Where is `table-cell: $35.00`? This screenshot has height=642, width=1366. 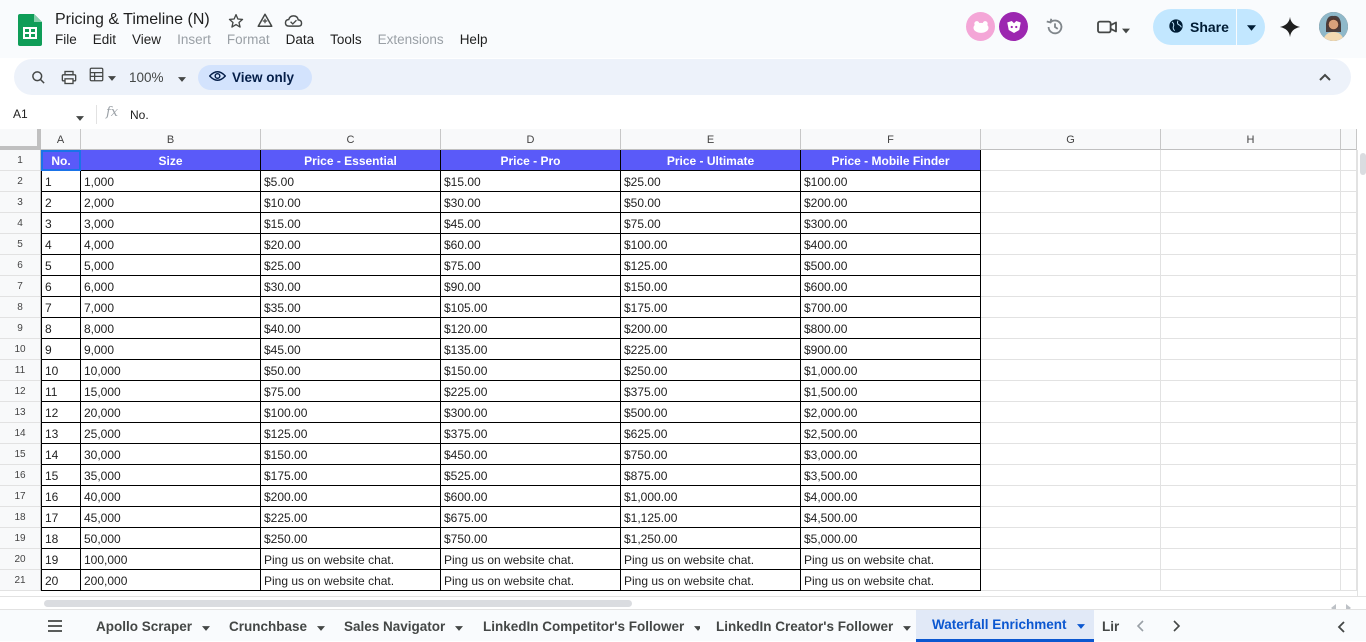 table-cell: $35.00 is located at coordinates (351, 307).